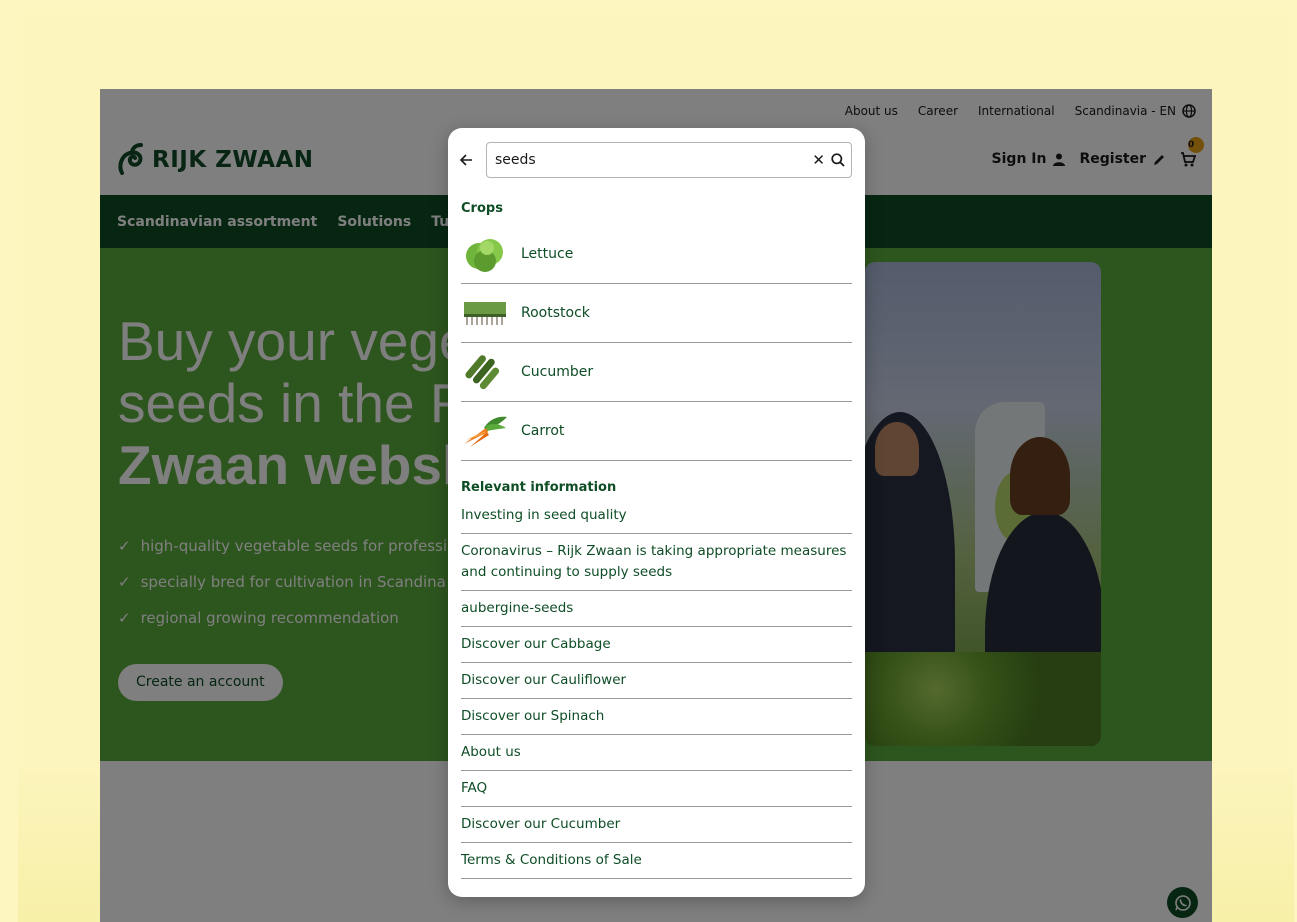 The width and height of the screenshot is (1297, 922). I want to click on search-input, so click(654, 160).